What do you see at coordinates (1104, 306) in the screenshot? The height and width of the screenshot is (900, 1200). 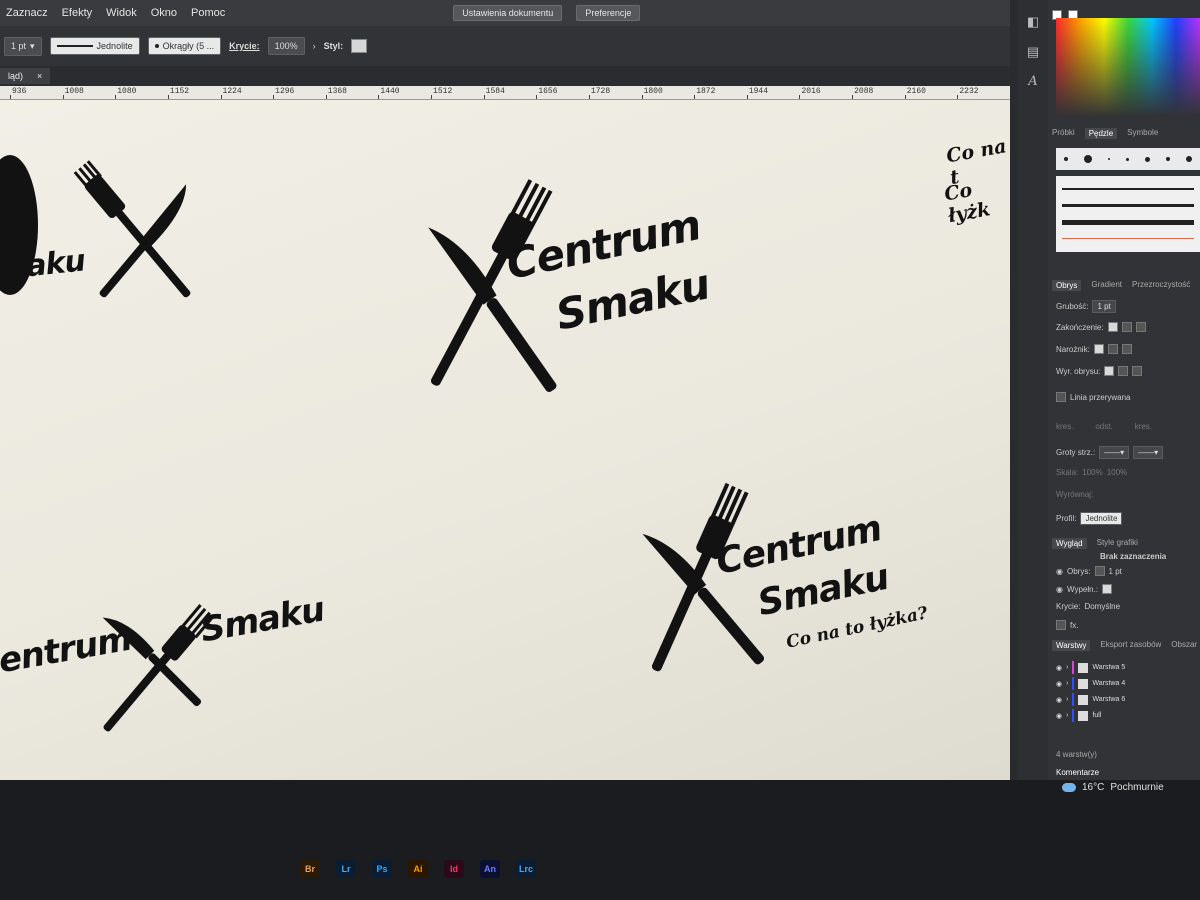 I see `weight-input: 1 pt` at bounding box center [1104, 306].